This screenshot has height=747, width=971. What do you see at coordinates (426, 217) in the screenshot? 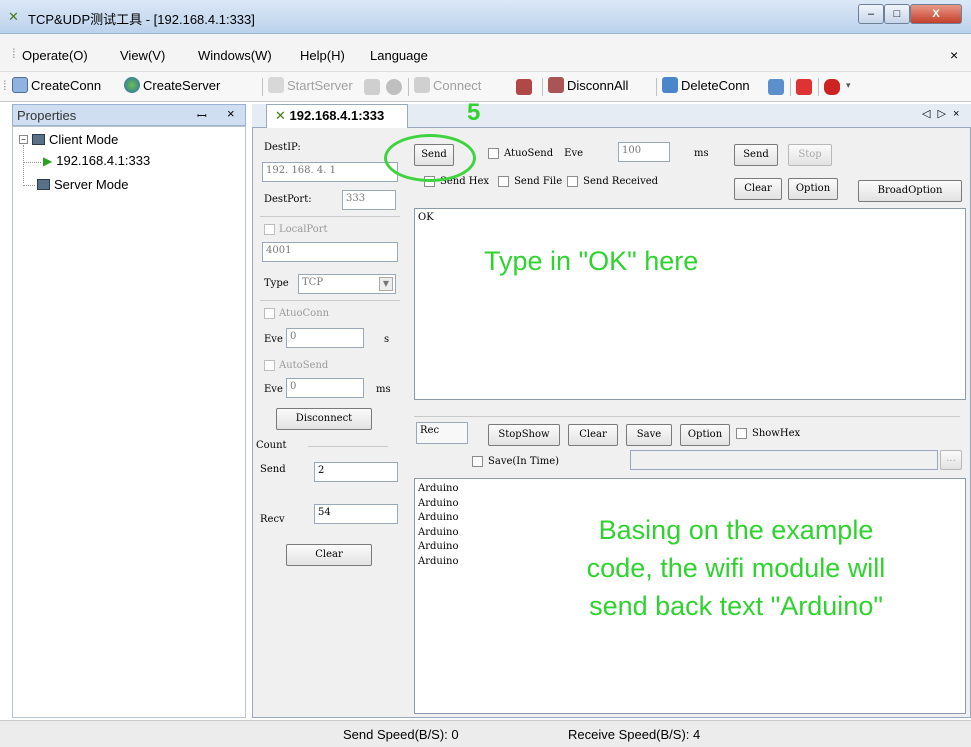
I see `send-text-value: OK` at bounding box center [426, 217].